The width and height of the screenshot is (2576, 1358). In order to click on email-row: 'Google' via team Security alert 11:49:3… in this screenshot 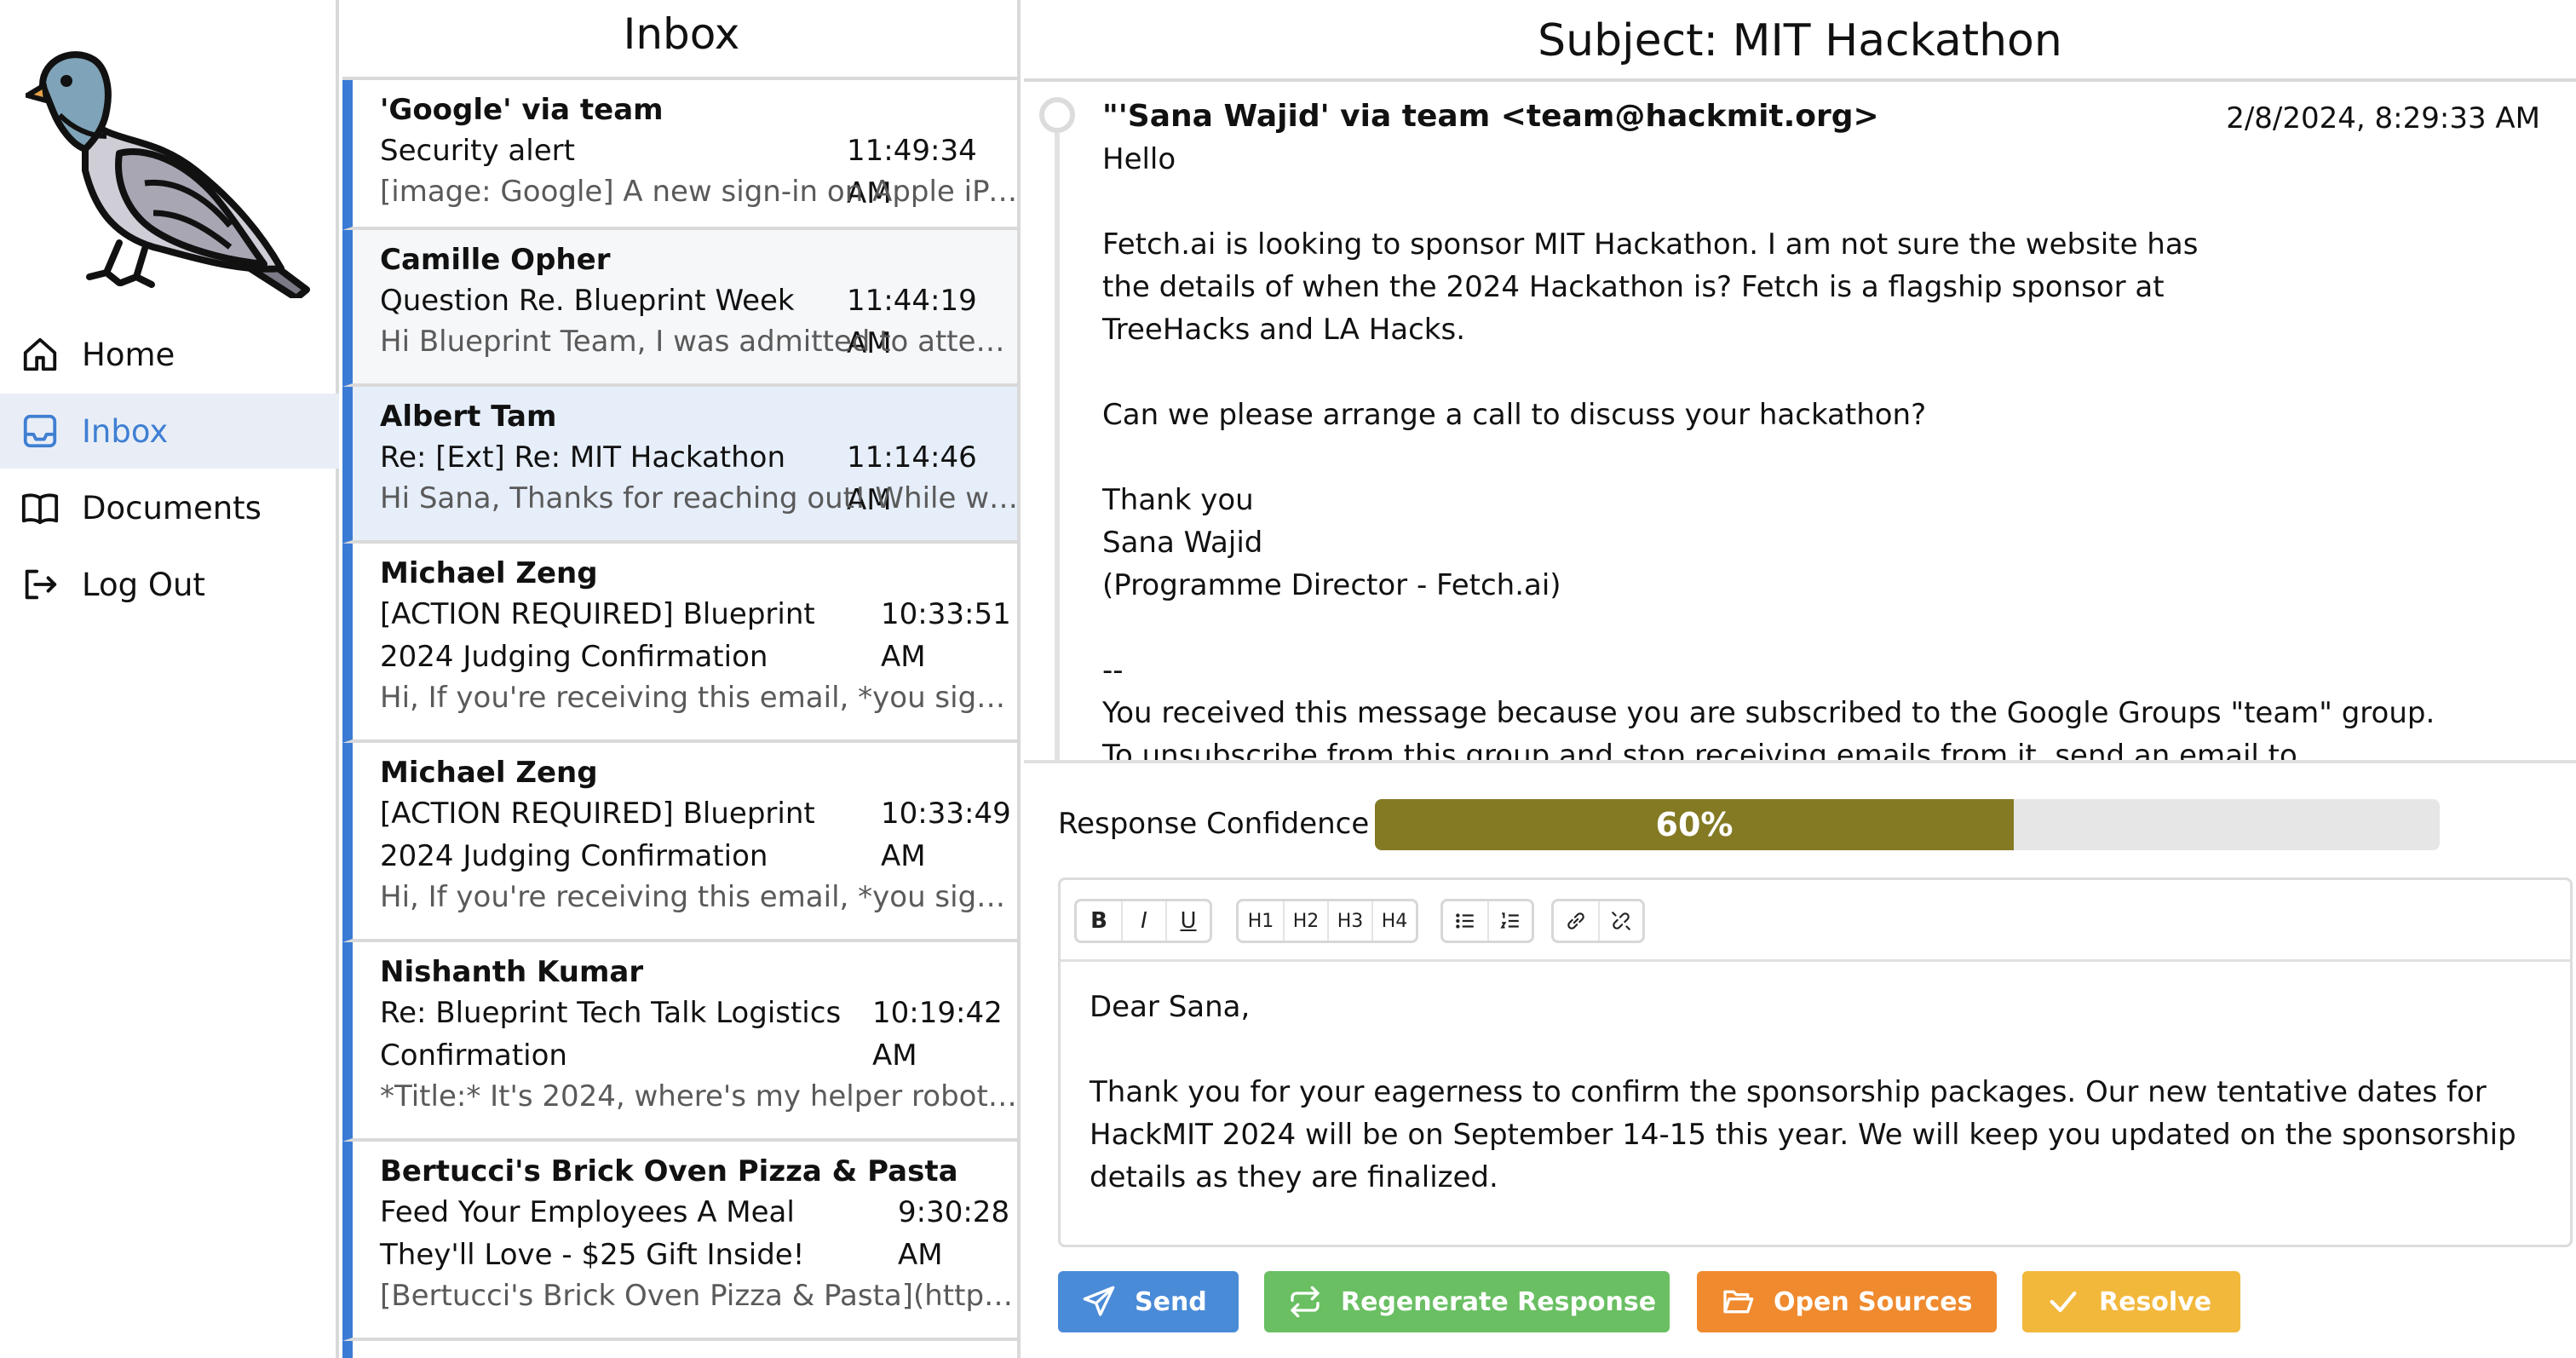, I will do `click(681, 155)`.